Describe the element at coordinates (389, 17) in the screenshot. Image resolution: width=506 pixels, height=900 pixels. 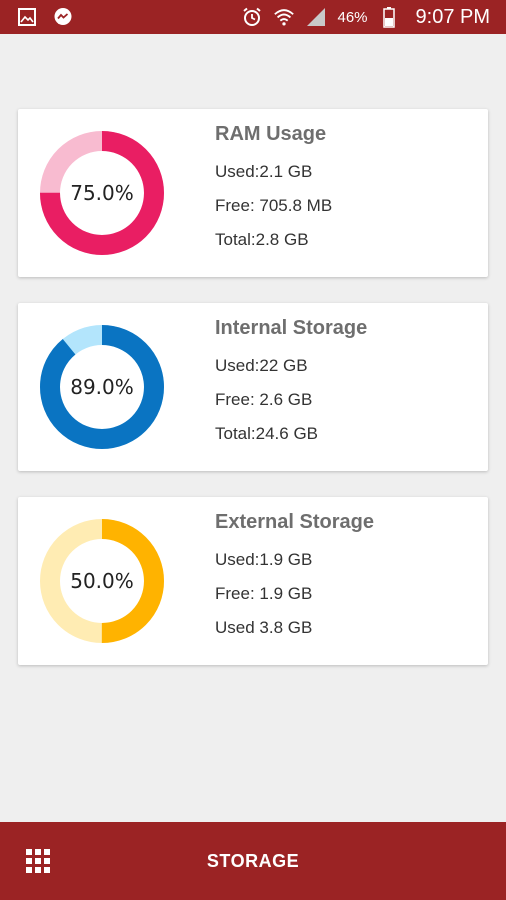
I see `battery-icon` at that location.